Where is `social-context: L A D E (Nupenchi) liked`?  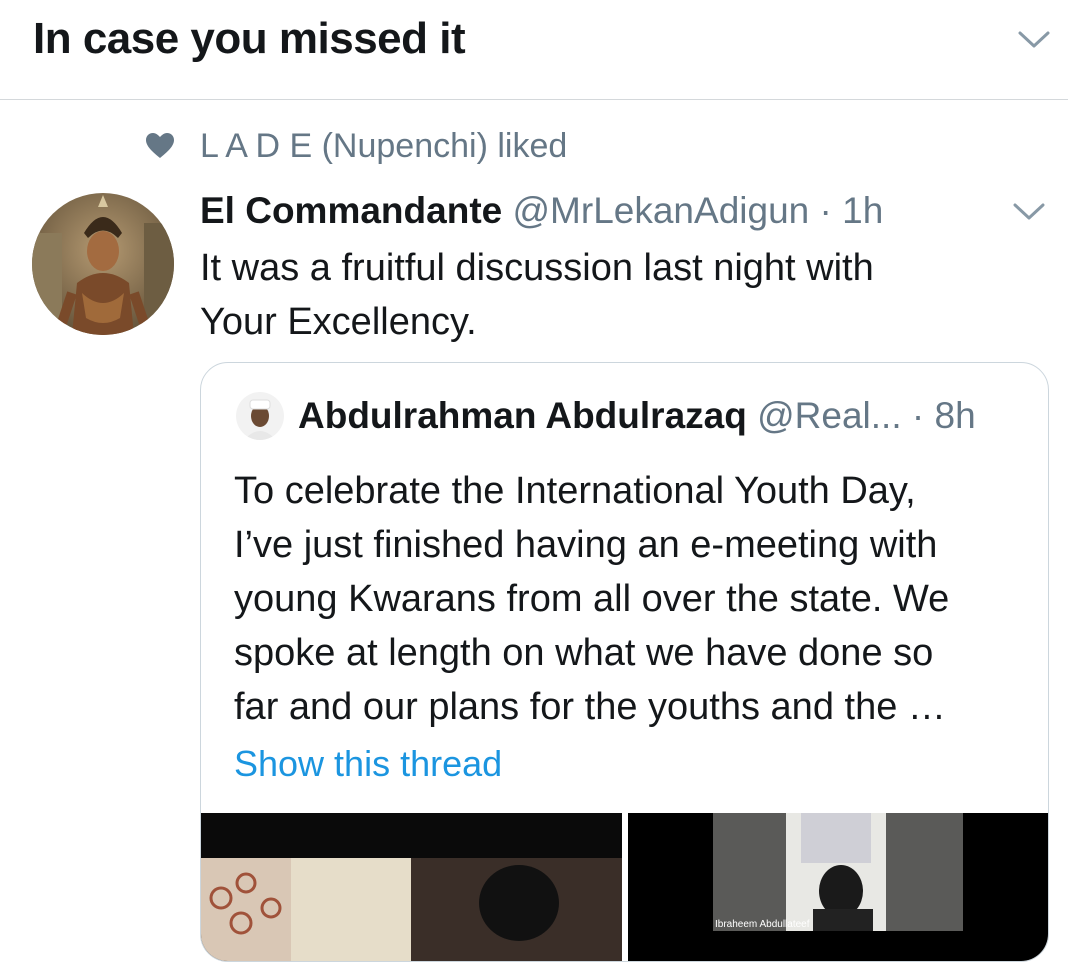
social-context: L A D E (Nupenchi) liked is located at coordinates (356, 146).